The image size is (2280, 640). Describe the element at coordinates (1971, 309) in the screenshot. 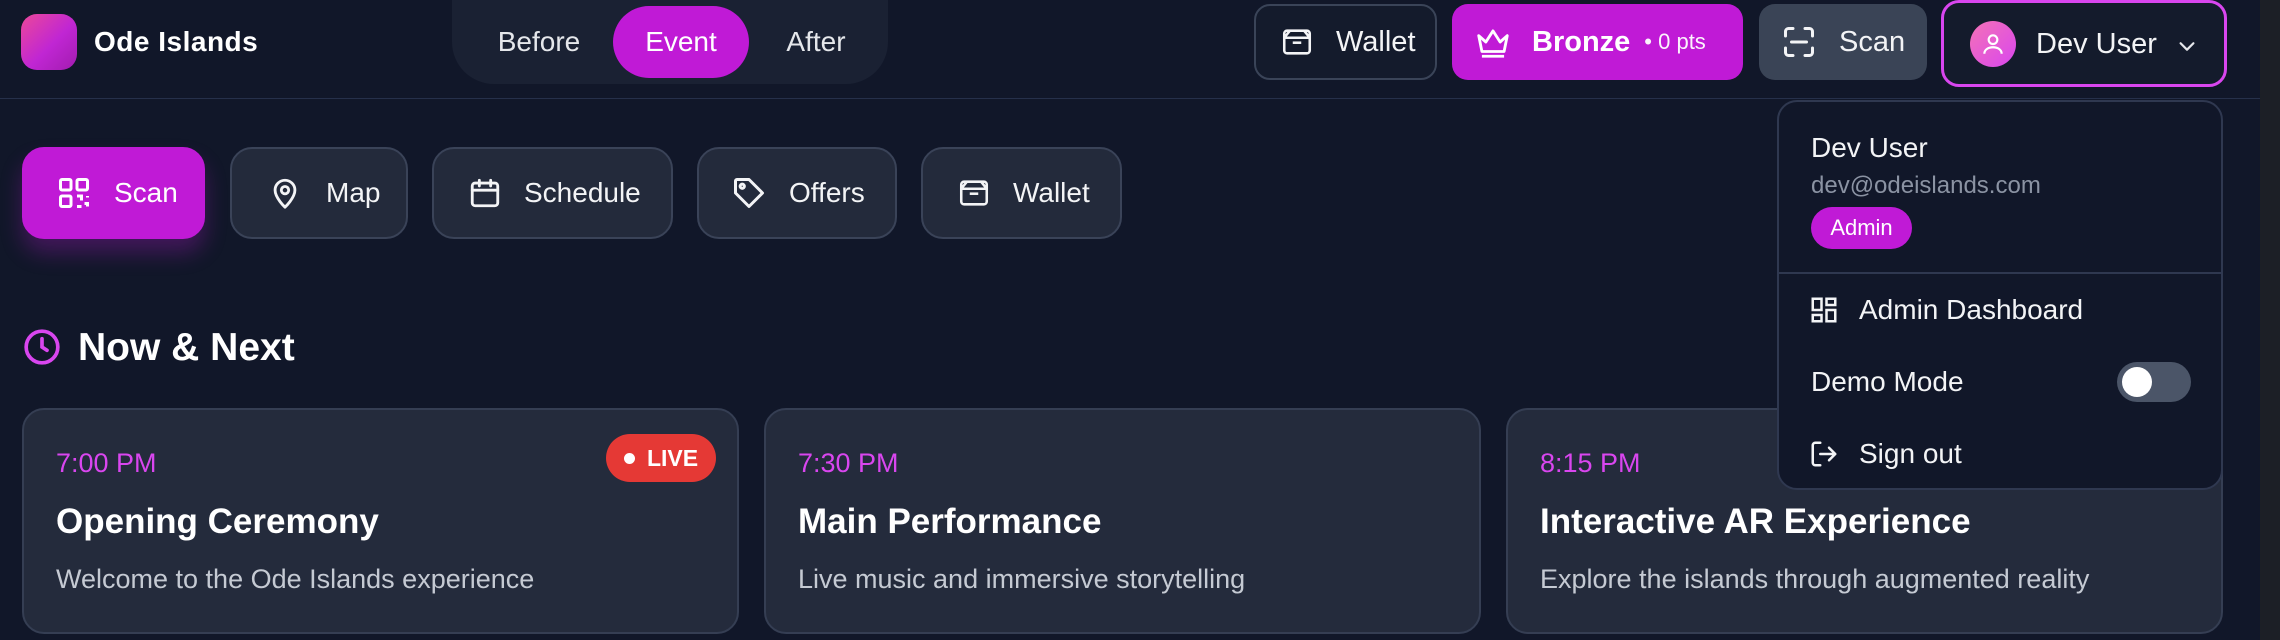

I see `menu-item-label: Admin Dashboard` at that location.